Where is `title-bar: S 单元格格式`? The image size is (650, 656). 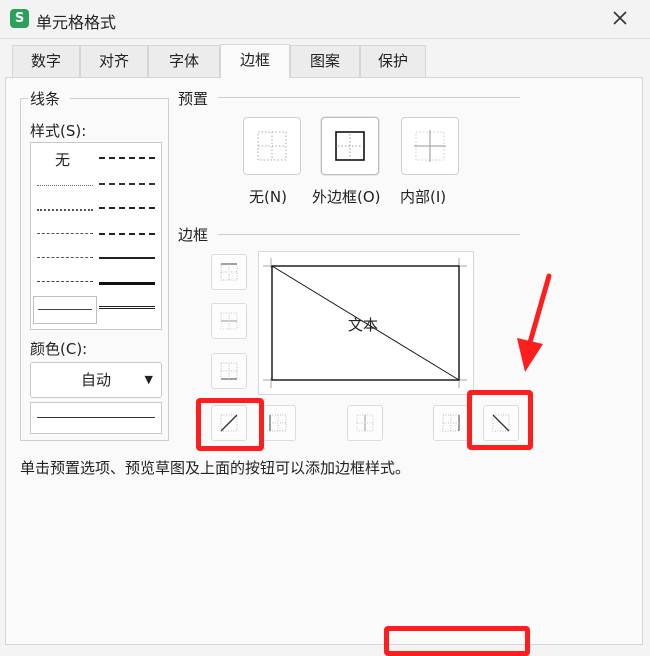 title-bar: S 单元格格式 is located at coordinates (325, 19).